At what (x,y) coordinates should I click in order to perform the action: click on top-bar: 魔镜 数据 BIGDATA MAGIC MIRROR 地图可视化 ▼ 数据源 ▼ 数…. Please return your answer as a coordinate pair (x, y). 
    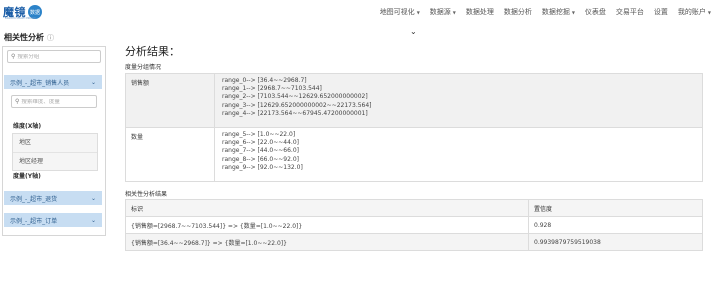
    Looking at the image, I should click on (360, 12).